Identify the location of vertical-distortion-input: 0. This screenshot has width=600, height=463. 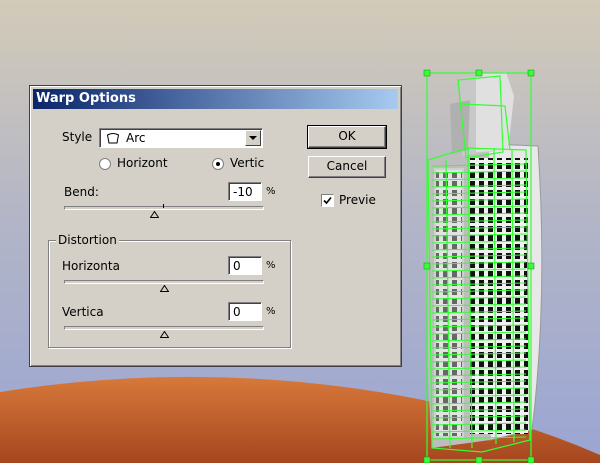
(245, 311).